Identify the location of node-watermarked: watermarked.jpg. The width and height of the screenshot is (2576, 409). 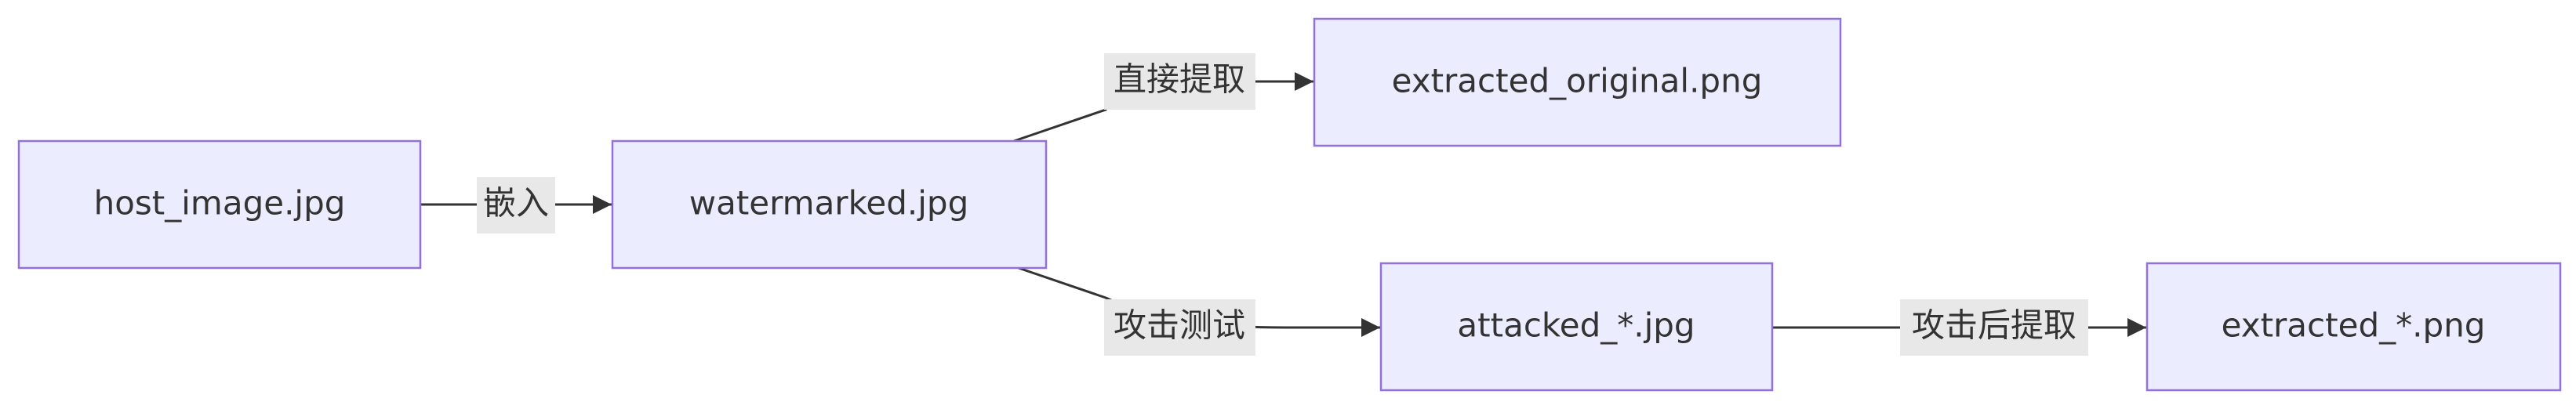
(829, 204).